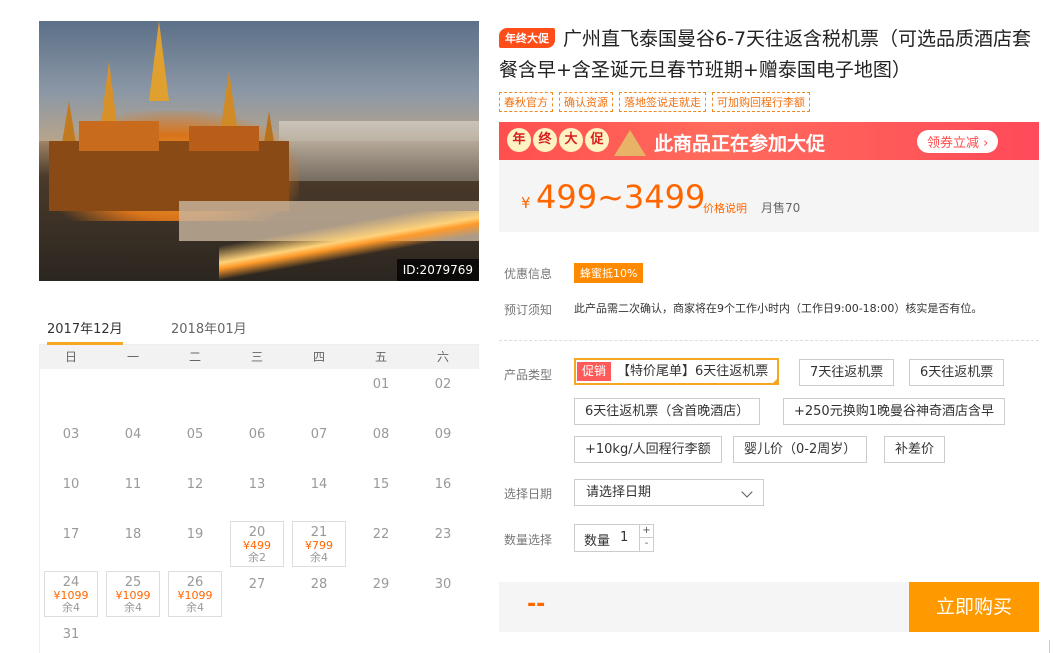 The height and width of the screenshot is (653, 1055). What do you see at coordinates (381, 394) in the screenshot?
I see `calendar-day: 01` at bounding box center [381, 394].